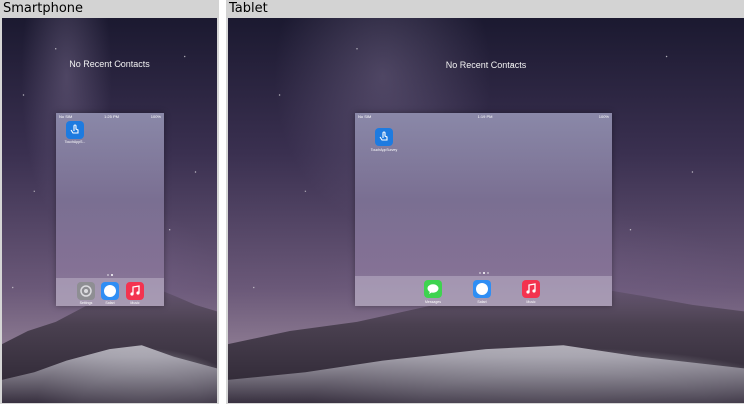 This screenshot has width=744, height=404. What do you see at coordinates (86, 291) in the screenshot?
I see `settings-icon` at bounding box center [86, 291].